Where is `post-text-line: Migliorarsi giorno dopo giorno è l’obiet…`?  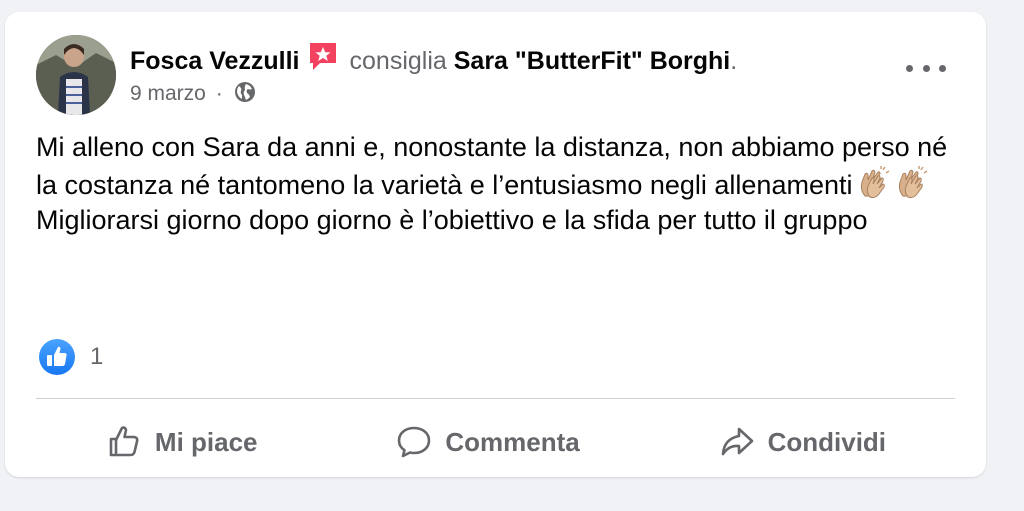 post-text-line: Migliorarsi giorno dopo giorno è l’obiet… is located at coordinates (452, 220).